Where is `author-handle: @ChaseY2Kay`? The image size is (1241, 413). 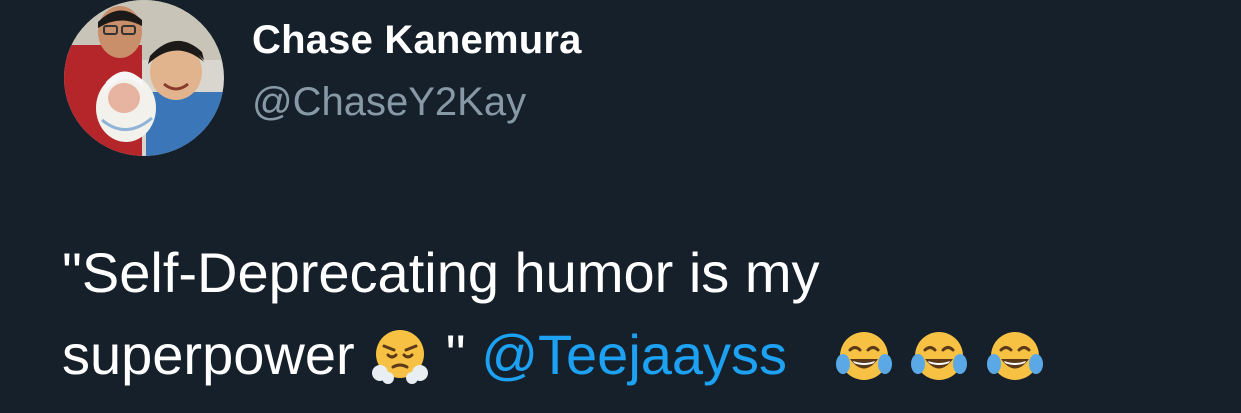
author-handle: @ChaseY2Kay is located at coordinates (389, 102).